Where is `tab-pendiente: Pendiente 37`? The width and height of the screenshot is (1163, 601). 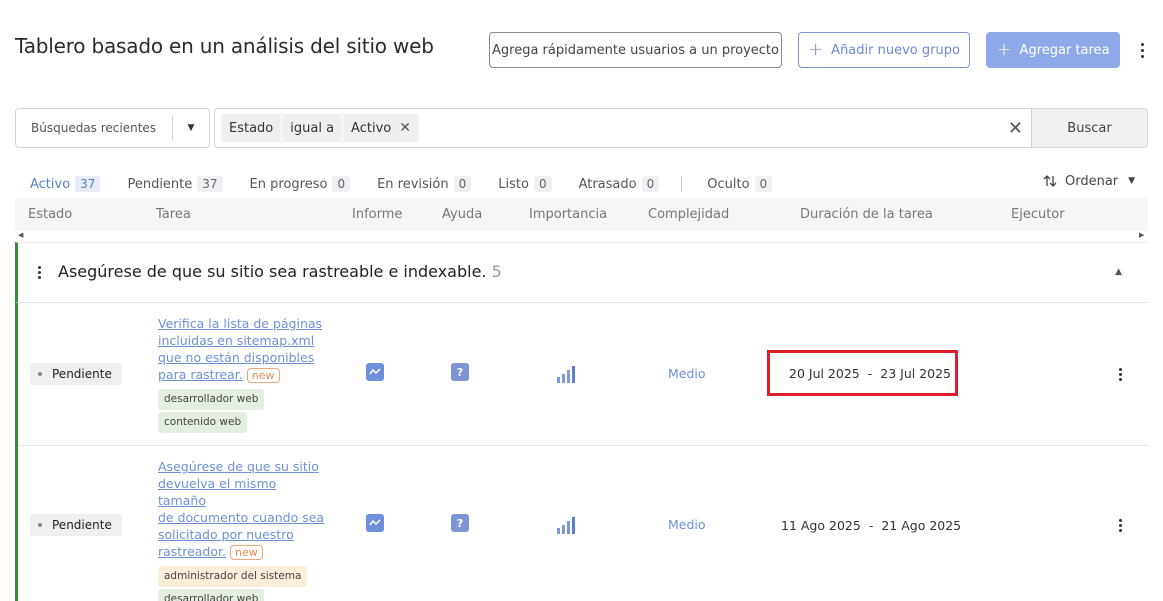 tab-pendiente: Pendiente 37 is located at coordinates (173, 184).